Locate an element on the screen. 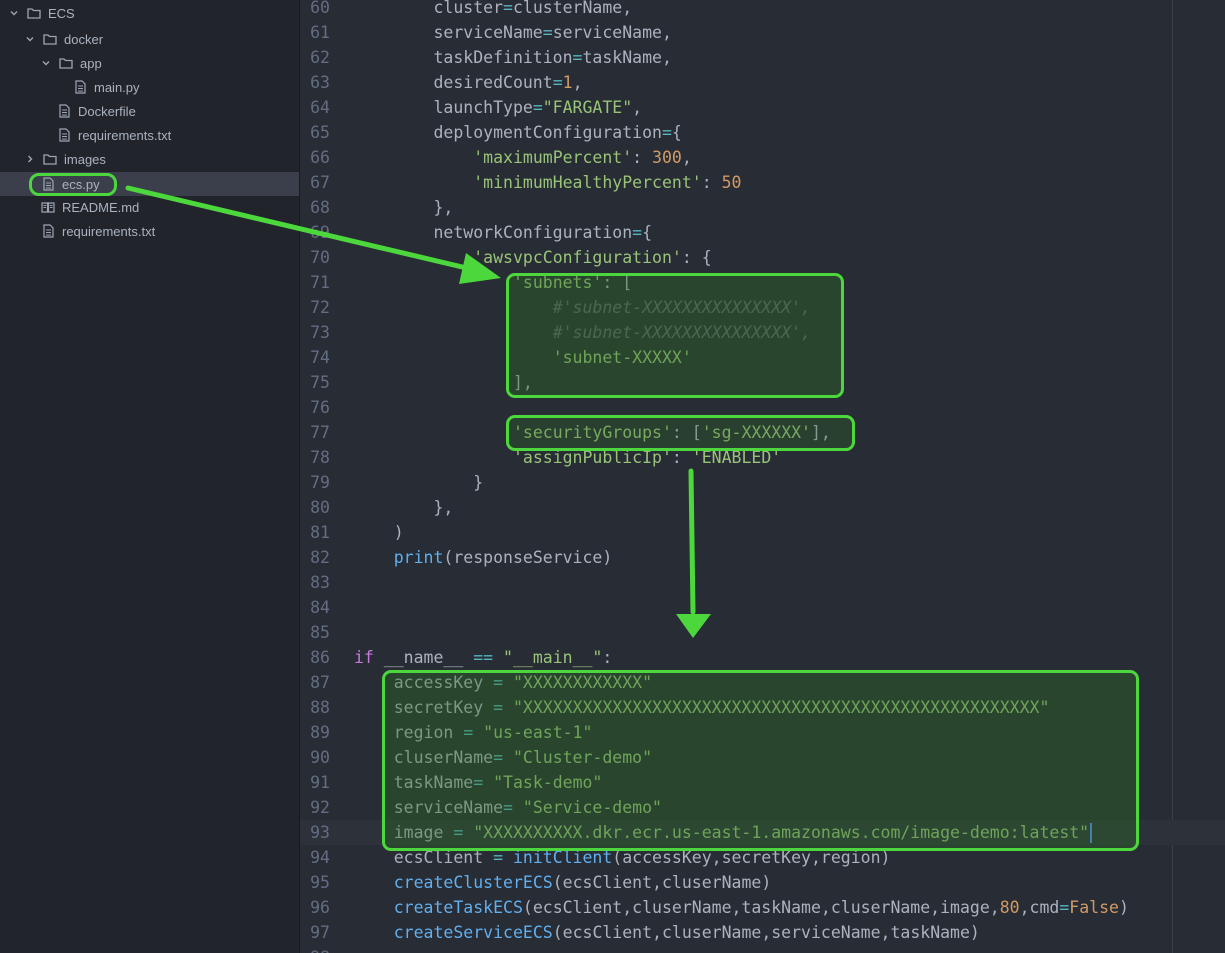  line-number: 62 is located at coordinates (320, 57).